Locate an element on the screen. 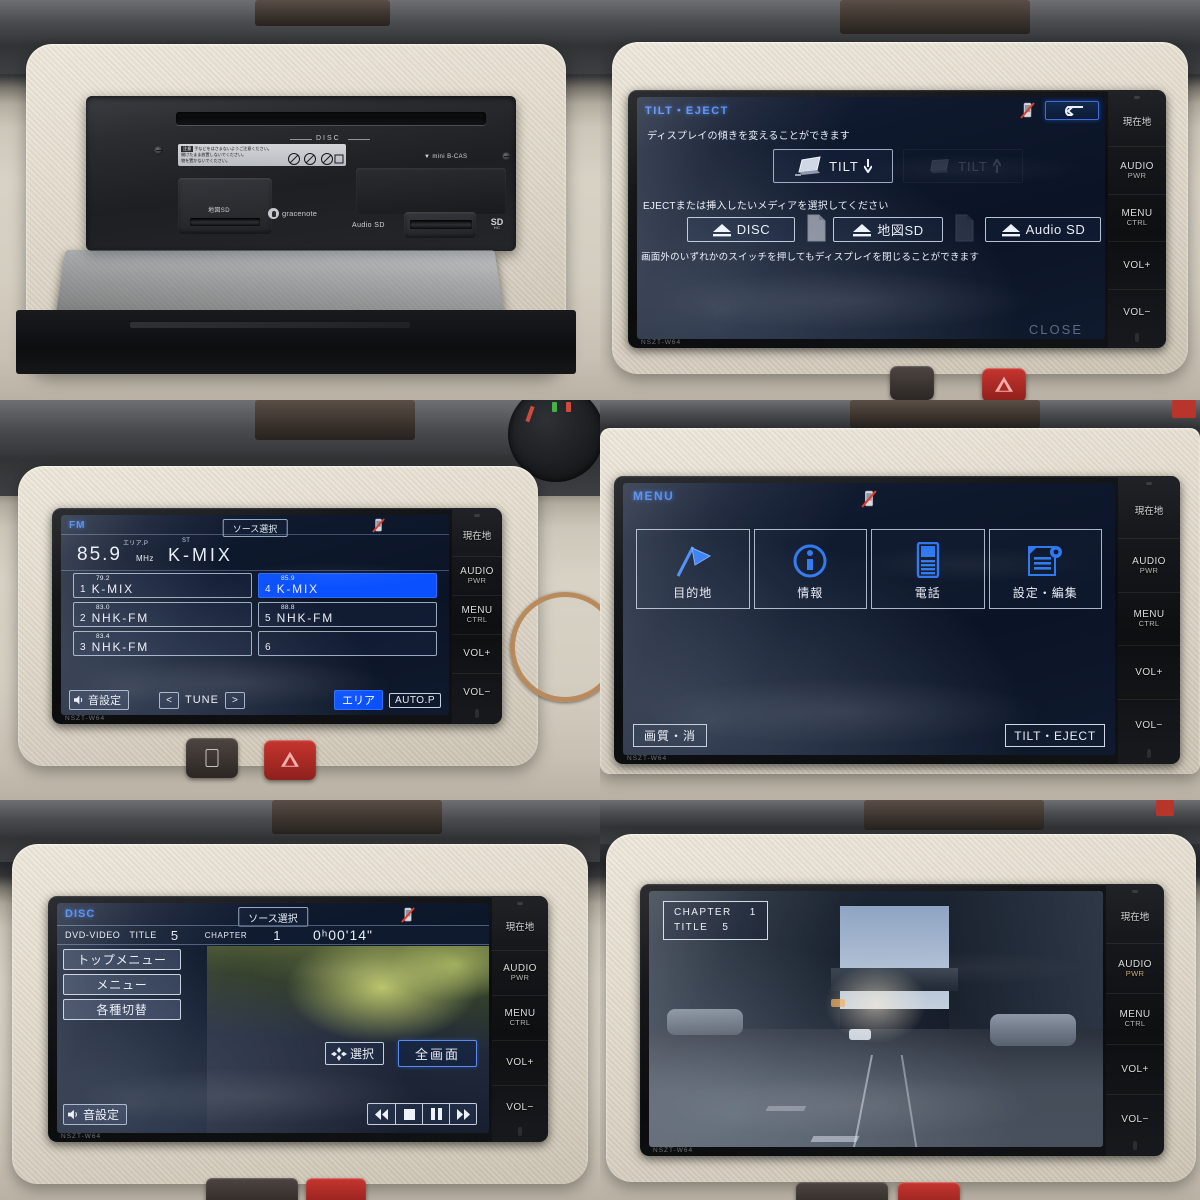 The width and height of the screenshot is (1200, 1200). picture-quality-button: 画質・消 is located at coordinates (670, 735).